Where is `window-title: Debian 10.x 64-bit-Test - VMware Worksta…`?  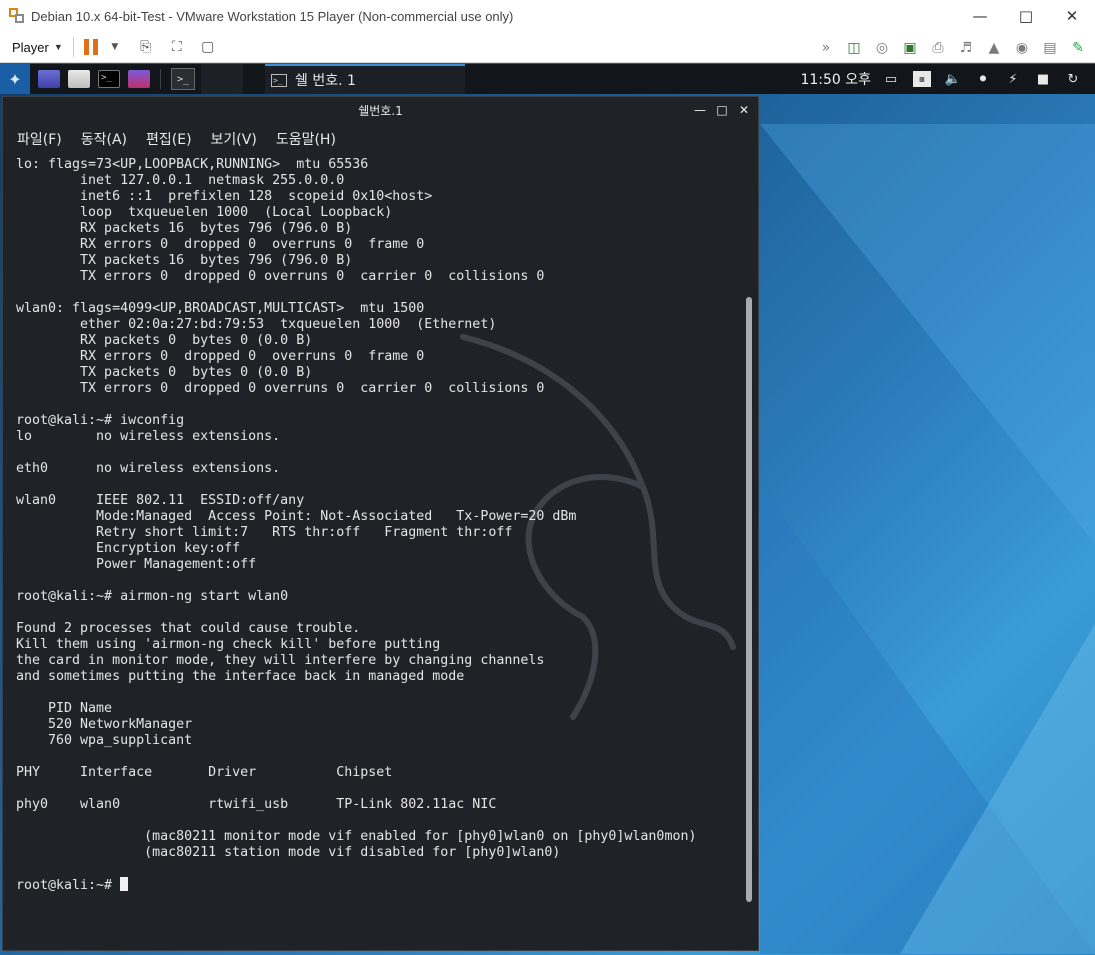 window-title: Debian 10.x 64-bit-Test - VMware Worksta… is located at coordinates (272, 16).